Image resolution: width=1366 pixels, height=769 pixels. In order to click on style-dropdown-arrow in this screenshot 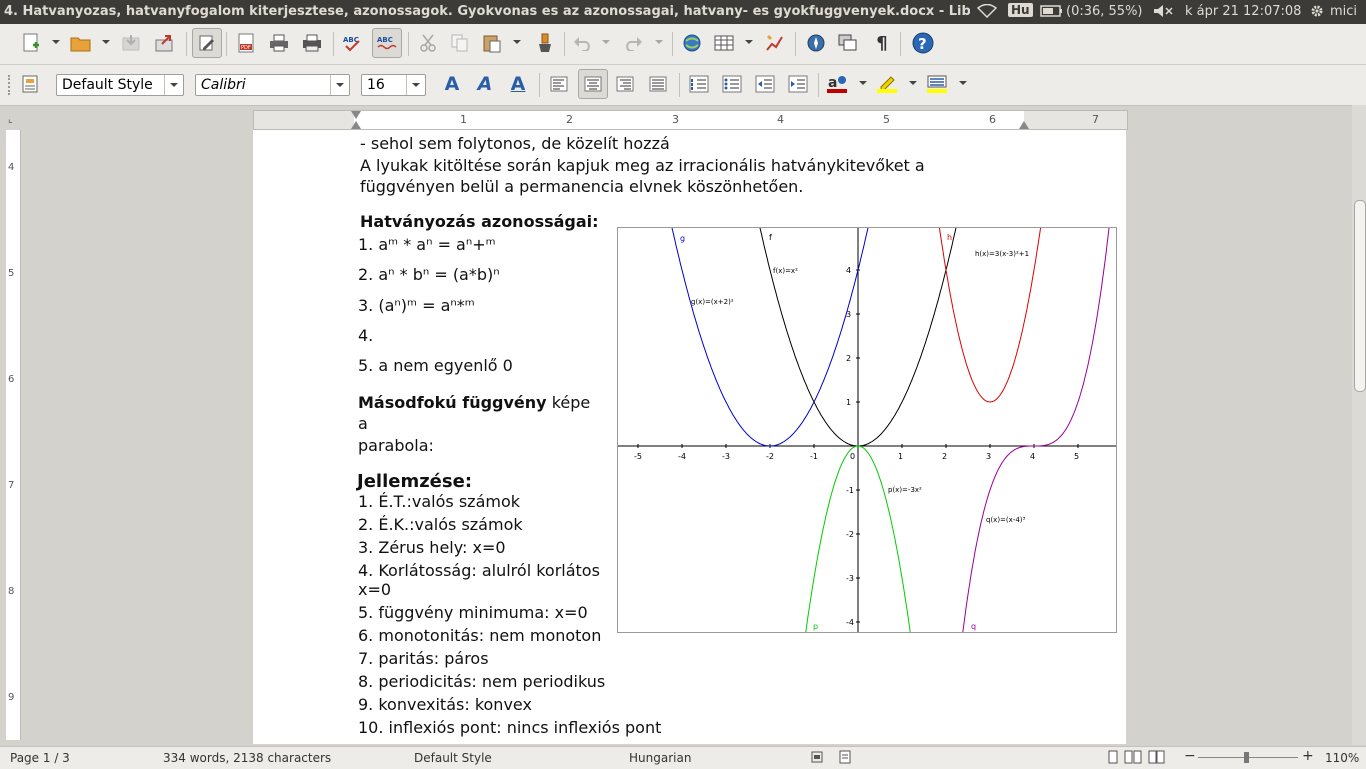, I will do `click(173, 85)`.